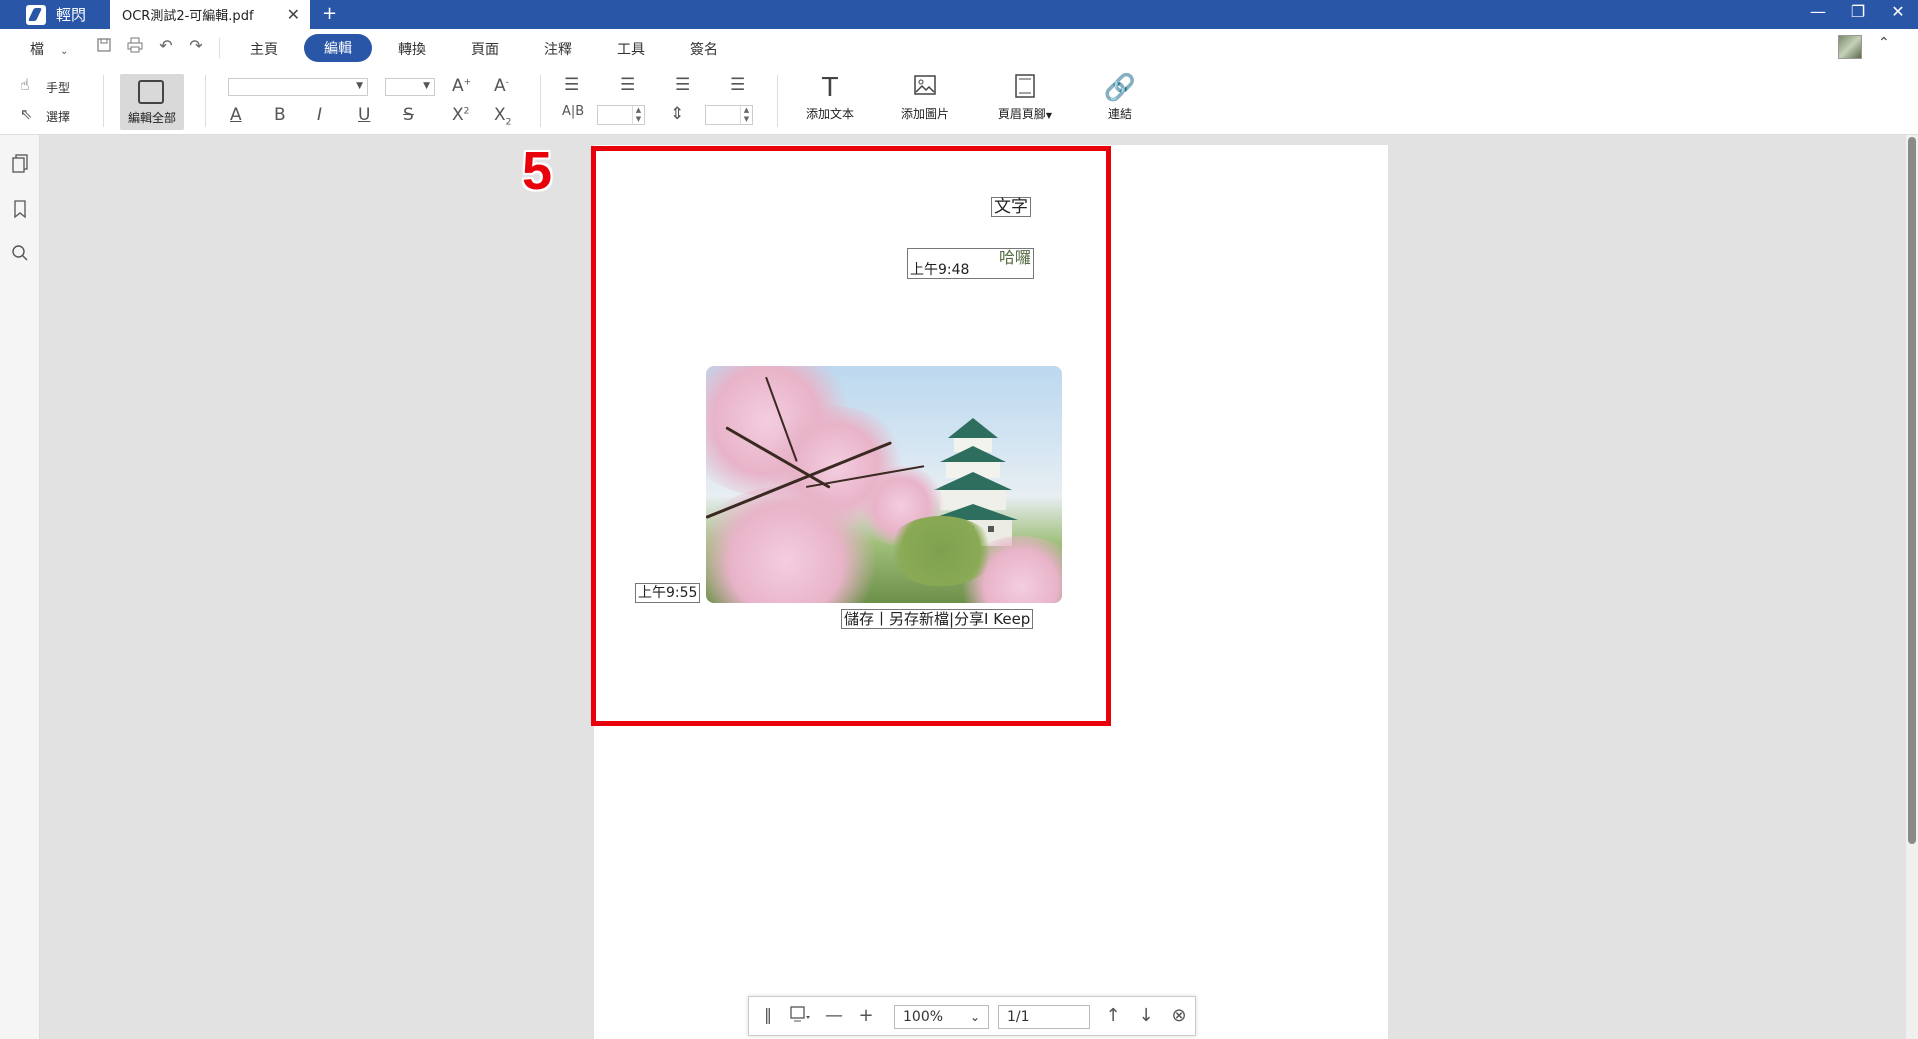 The height and width of the screenshot is (1039, 1918). What do you see at coordinates (830, 88) in the screenshot?
I see `text-icon: T` at bounding box center [830, 88].